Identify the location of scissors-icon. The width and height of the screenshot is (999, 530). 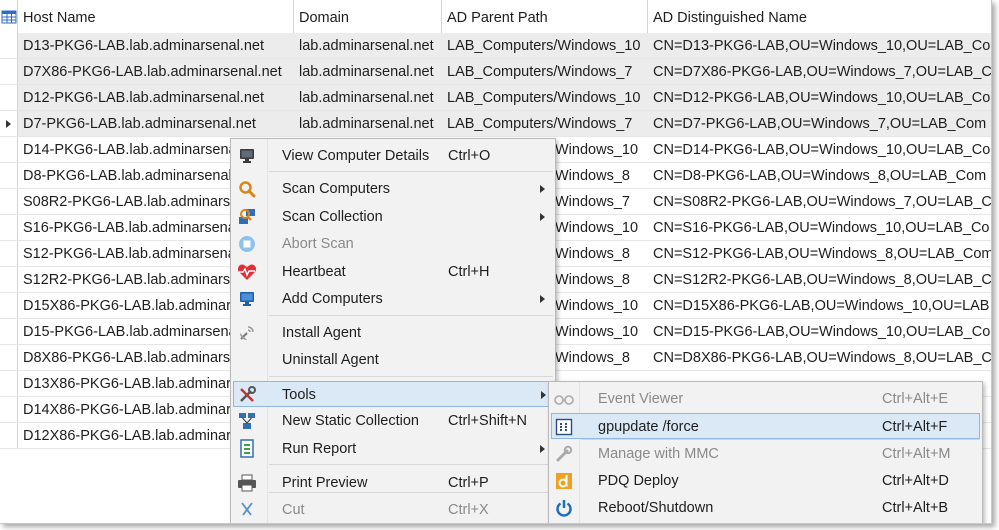
(247, 510).